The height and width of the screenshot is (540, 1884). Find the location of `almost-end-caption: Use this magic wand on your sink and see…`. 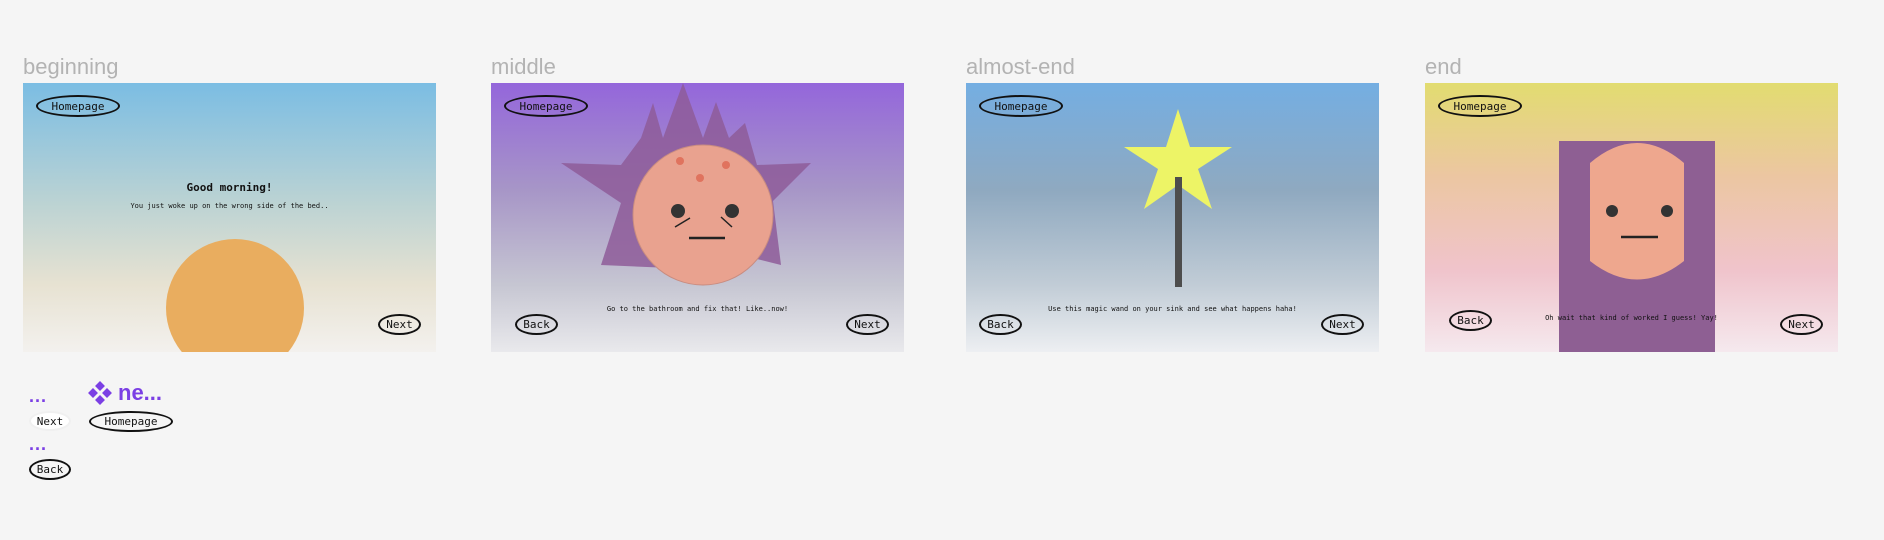

almost-end-caption: Use this magic wand on your sink and see… is located at coordinates (1172, 309).